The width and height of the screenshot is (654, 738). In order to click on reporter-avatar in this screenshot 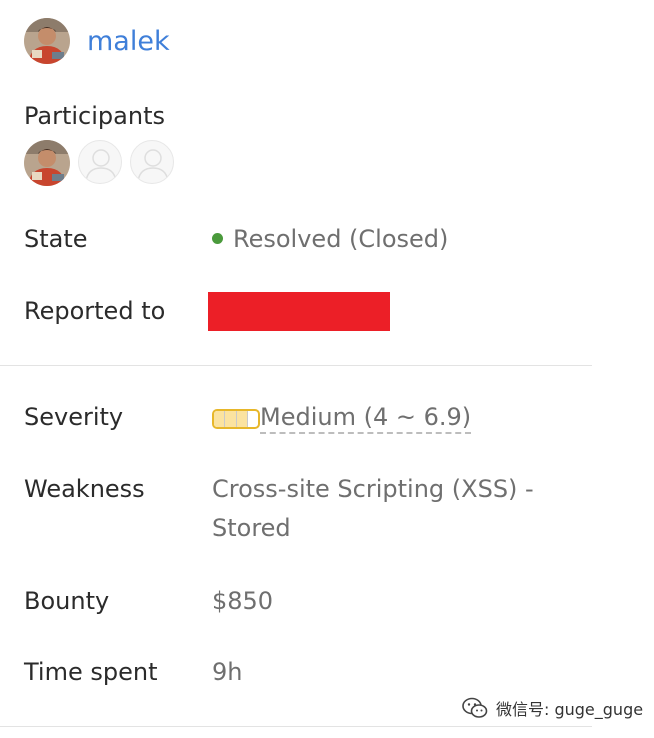, I will do `click(47, 41)`.